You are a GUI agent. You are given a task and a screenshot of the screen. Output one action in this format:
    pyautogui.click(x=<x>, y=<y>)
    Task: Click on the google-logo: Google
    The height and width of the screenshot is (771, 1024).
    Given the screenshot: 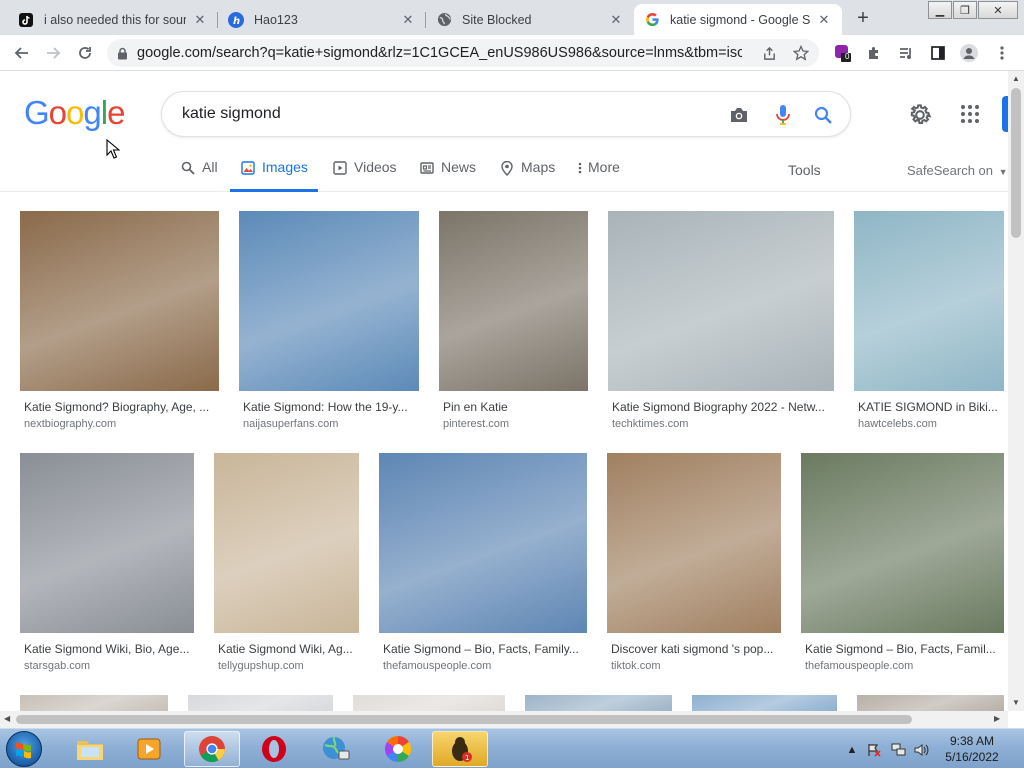 What is the action you would take?
    pyautogui.click(x=74, y=113)
    